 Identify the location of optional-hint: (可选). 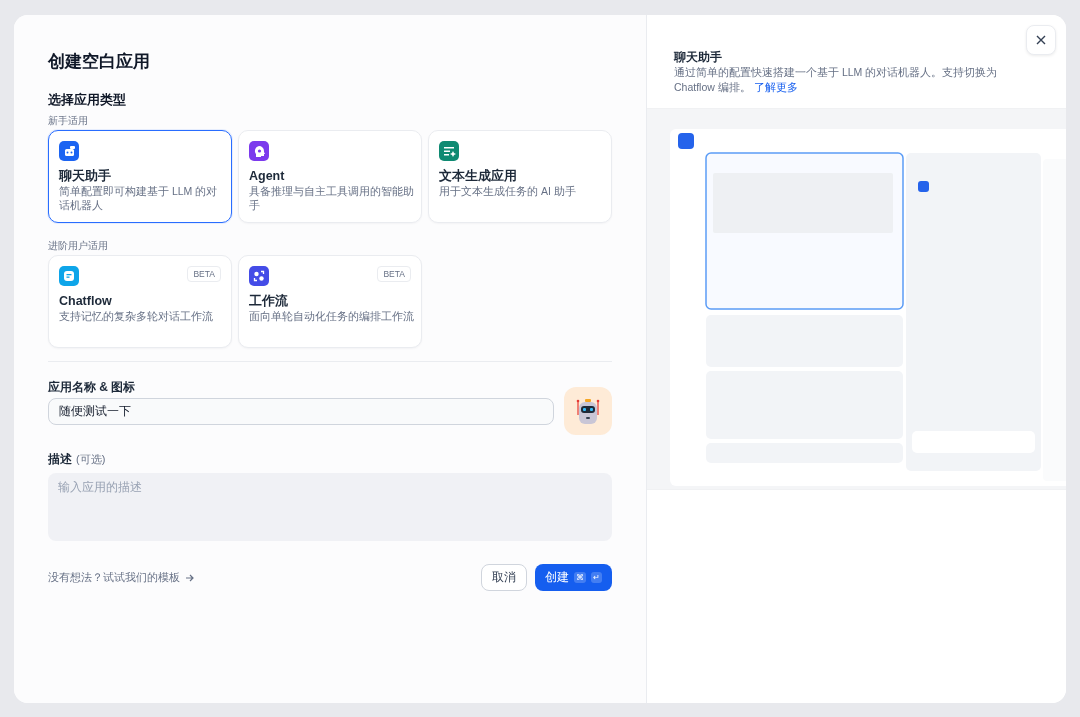
(91, 459).